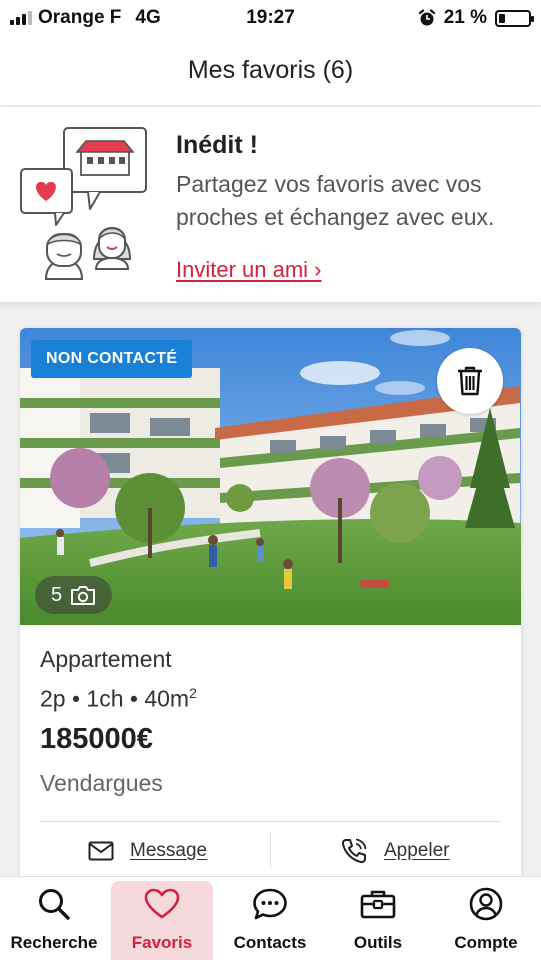 Image resolution: width=541 pixels, height=960 pixels. What do you see at coordinates (57, 594) in the screenshot?
I see `photo-count-value: 5` at bounding box center [57, 594].